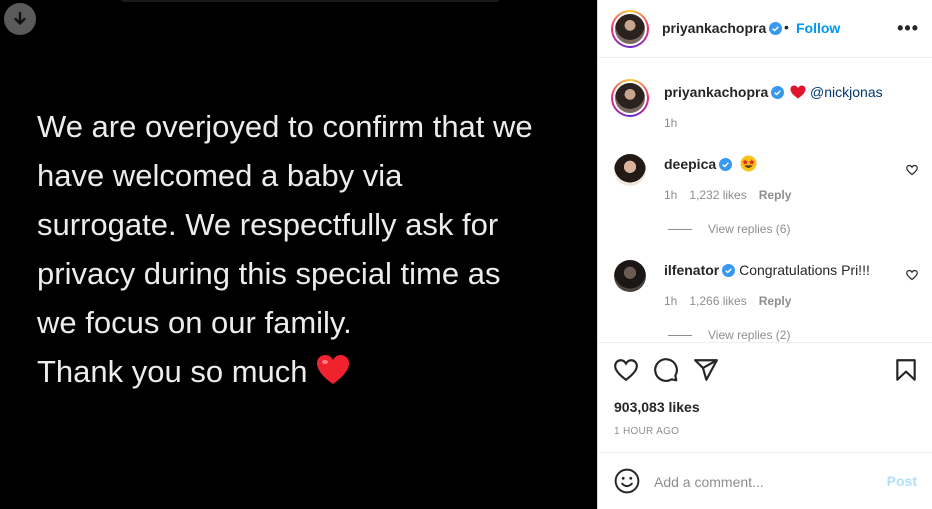  Describe the element at coordinates (908, 28) in the screenshot. I see `more-options-button: •••` at that location.